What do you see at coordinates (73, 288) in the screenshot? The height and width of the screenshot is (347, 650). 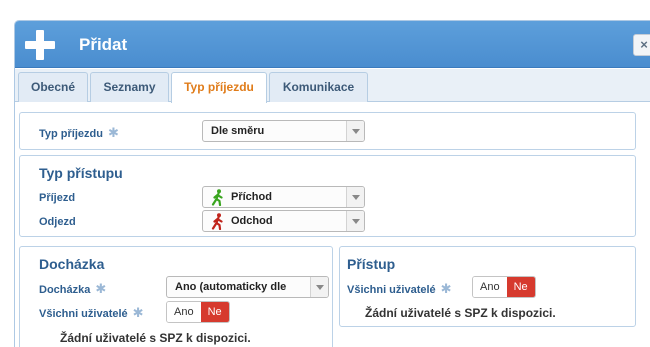 I see `attendance-label: Docházka ✱` at bounding box center [73, 288].